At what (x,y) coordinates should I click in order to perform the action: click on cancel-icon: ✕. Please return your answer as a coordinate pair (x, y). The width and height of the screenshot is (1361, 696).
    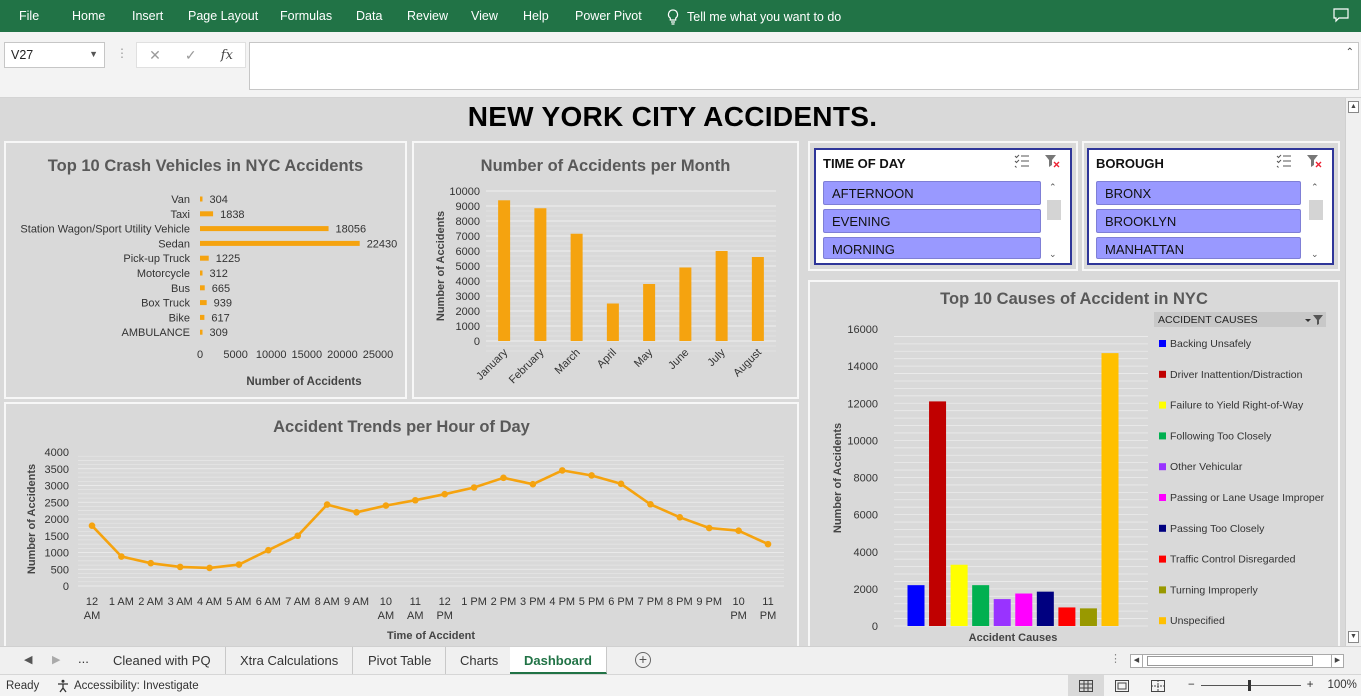
    Looking at the image, I should click on (155, 55).